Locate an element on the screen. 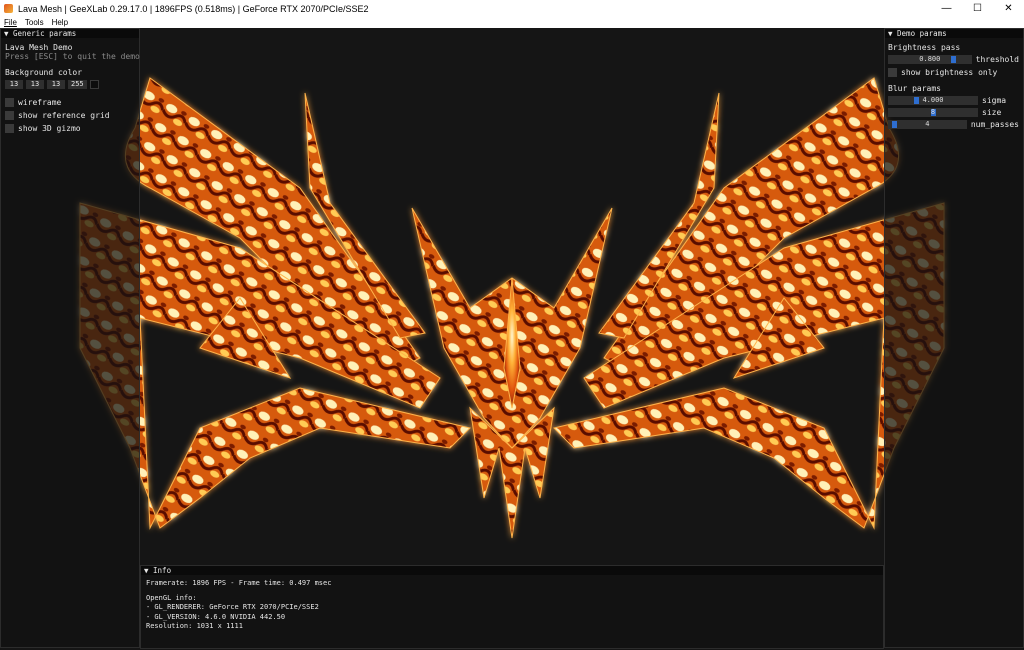 The image size is (1024, 650). sigma-row: 4.000 sigma is located at coordinates (953, 100).